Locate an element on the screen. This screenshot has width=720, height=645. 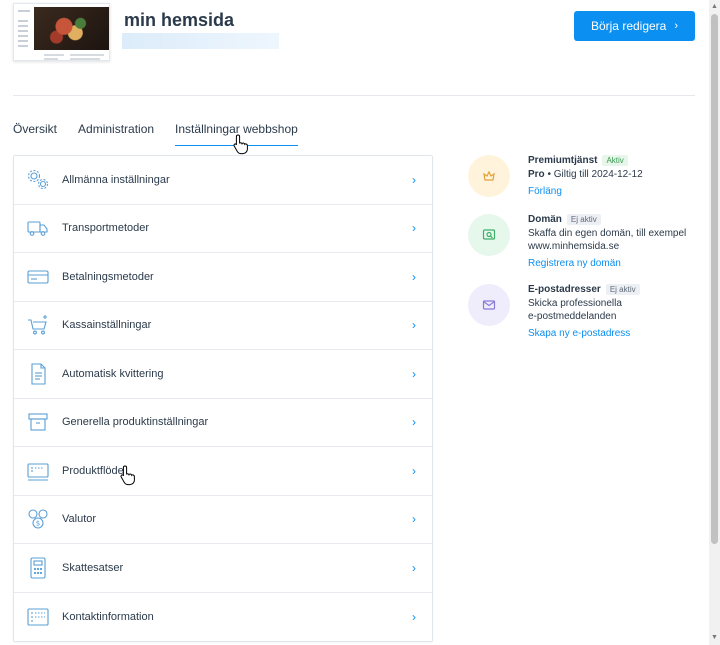
tab-oversikt: Översikt is located at coordinates (35, 134).